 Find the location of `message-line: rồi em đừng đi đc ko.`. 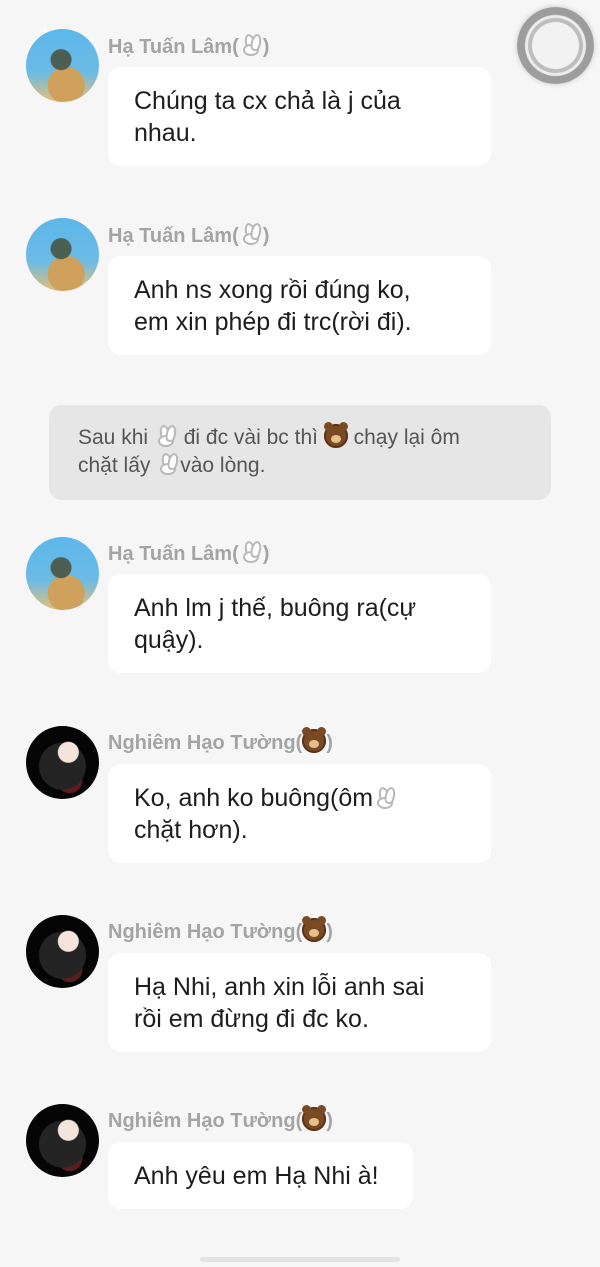

message-line: rồi em đừng đi đc ko. is located at coordinates (251, 1019).